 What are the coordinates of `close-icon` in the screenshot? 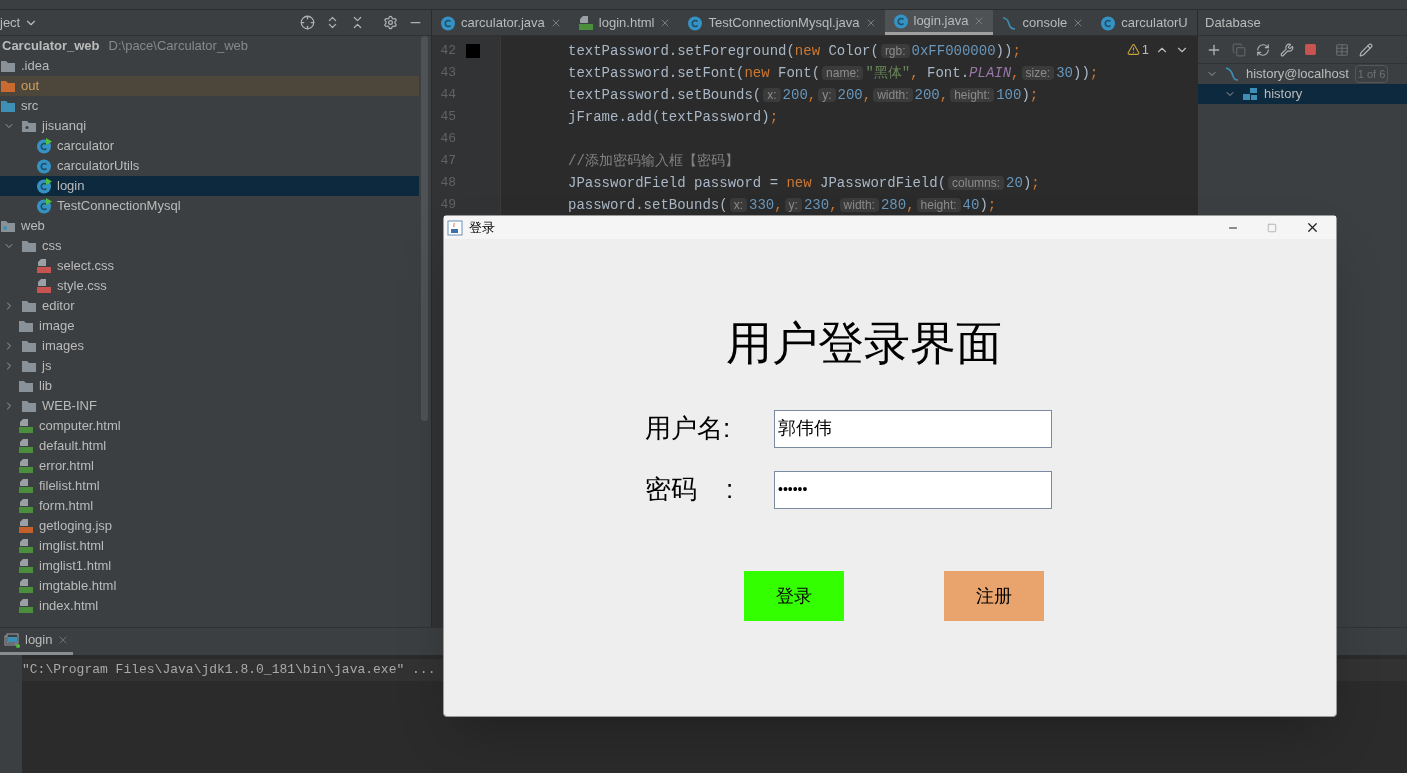 It's located at (1312, 227).